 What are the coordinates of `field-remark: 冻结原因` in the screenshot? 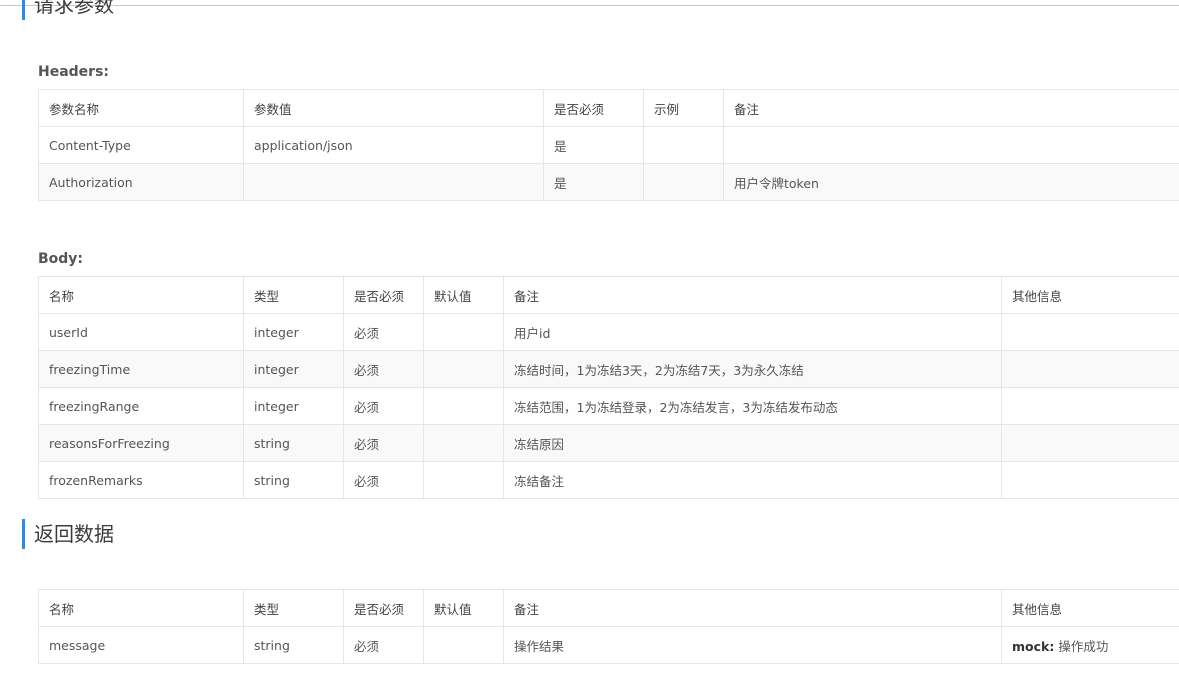 It's located at (752, 443).